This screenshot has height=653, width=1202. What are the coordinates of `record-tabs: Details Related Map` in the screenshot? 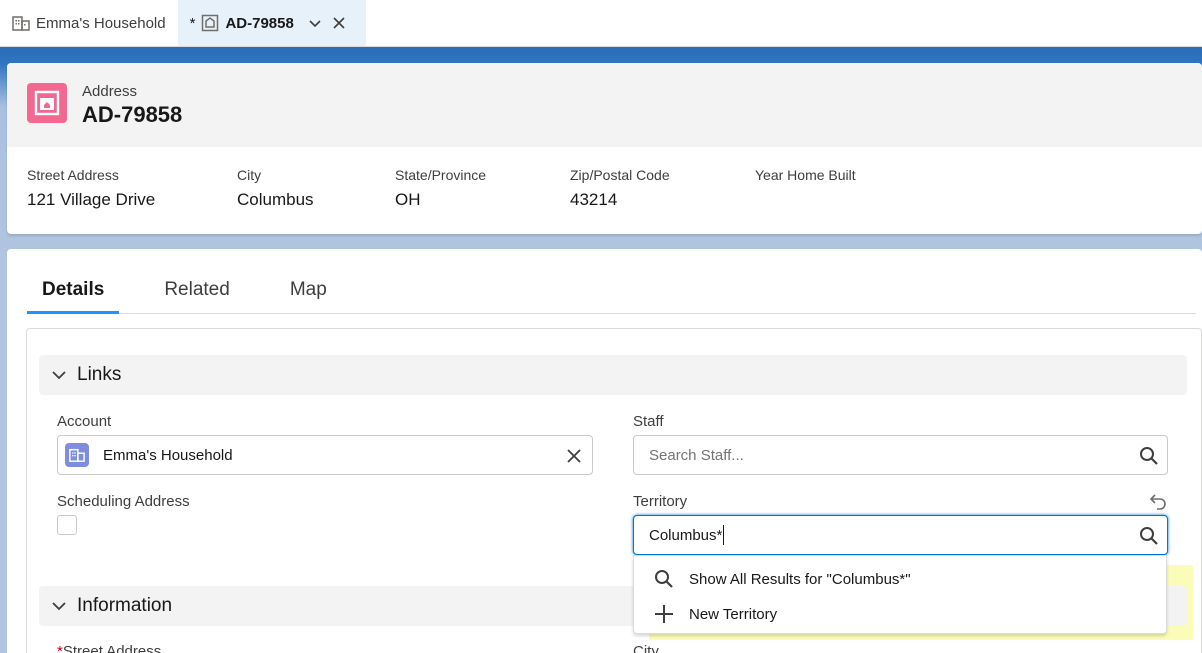 It's located at (611, 293).